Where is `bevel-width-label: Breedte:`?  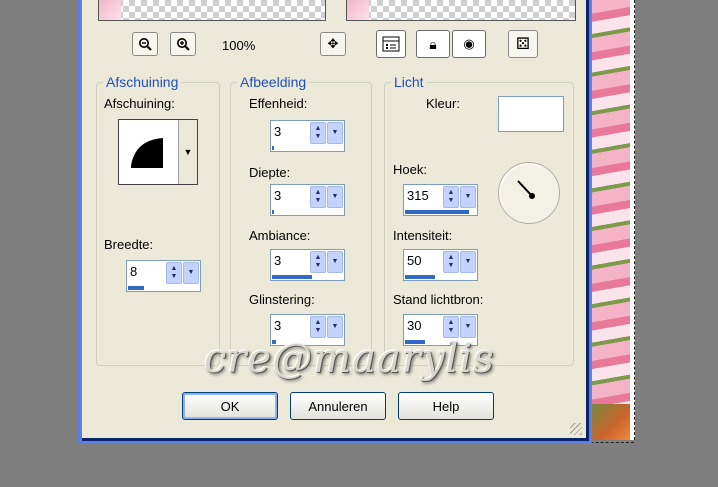 bevel-width-label: Breedte: is located at coordinates (129, 244).